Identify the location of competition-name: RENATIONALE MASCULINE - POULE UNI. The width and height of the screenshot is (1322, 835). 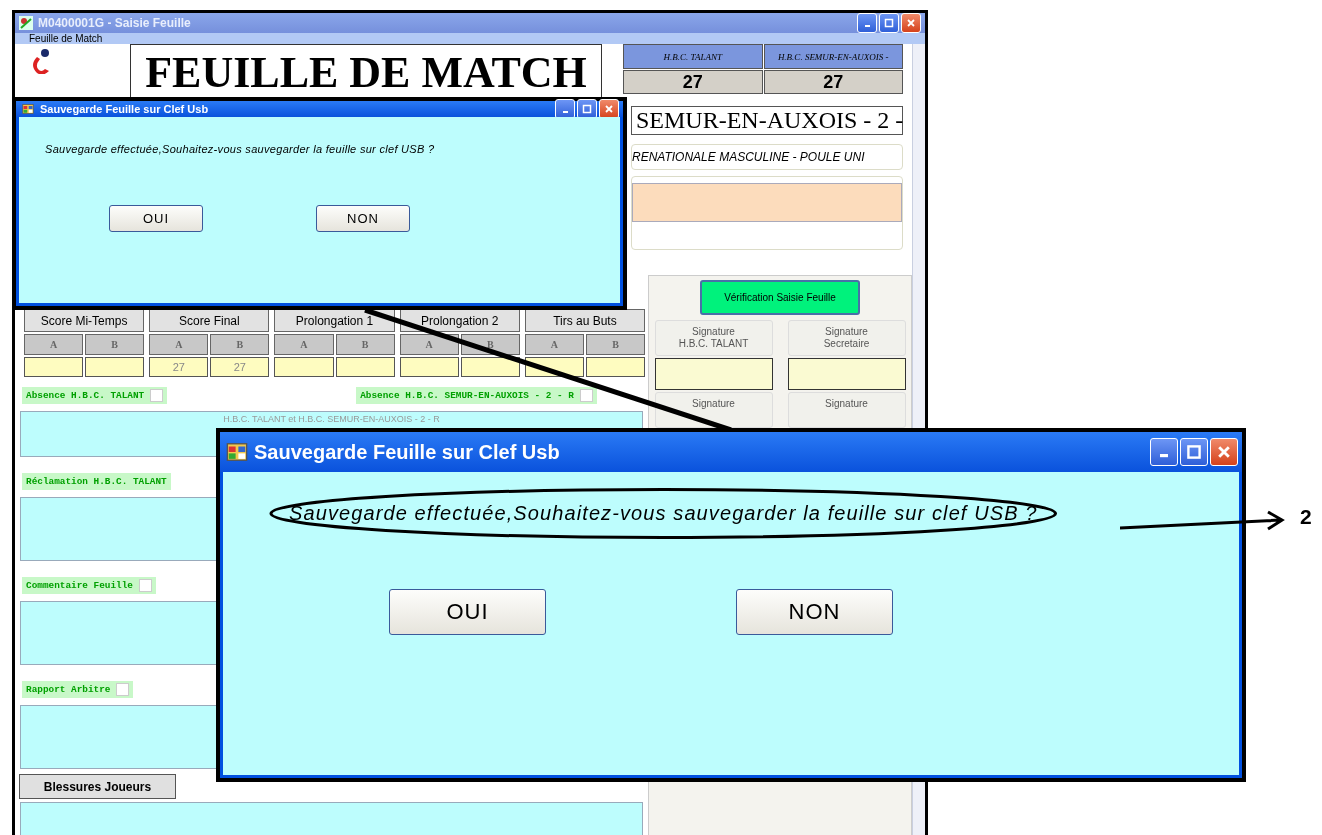
(767, 157).